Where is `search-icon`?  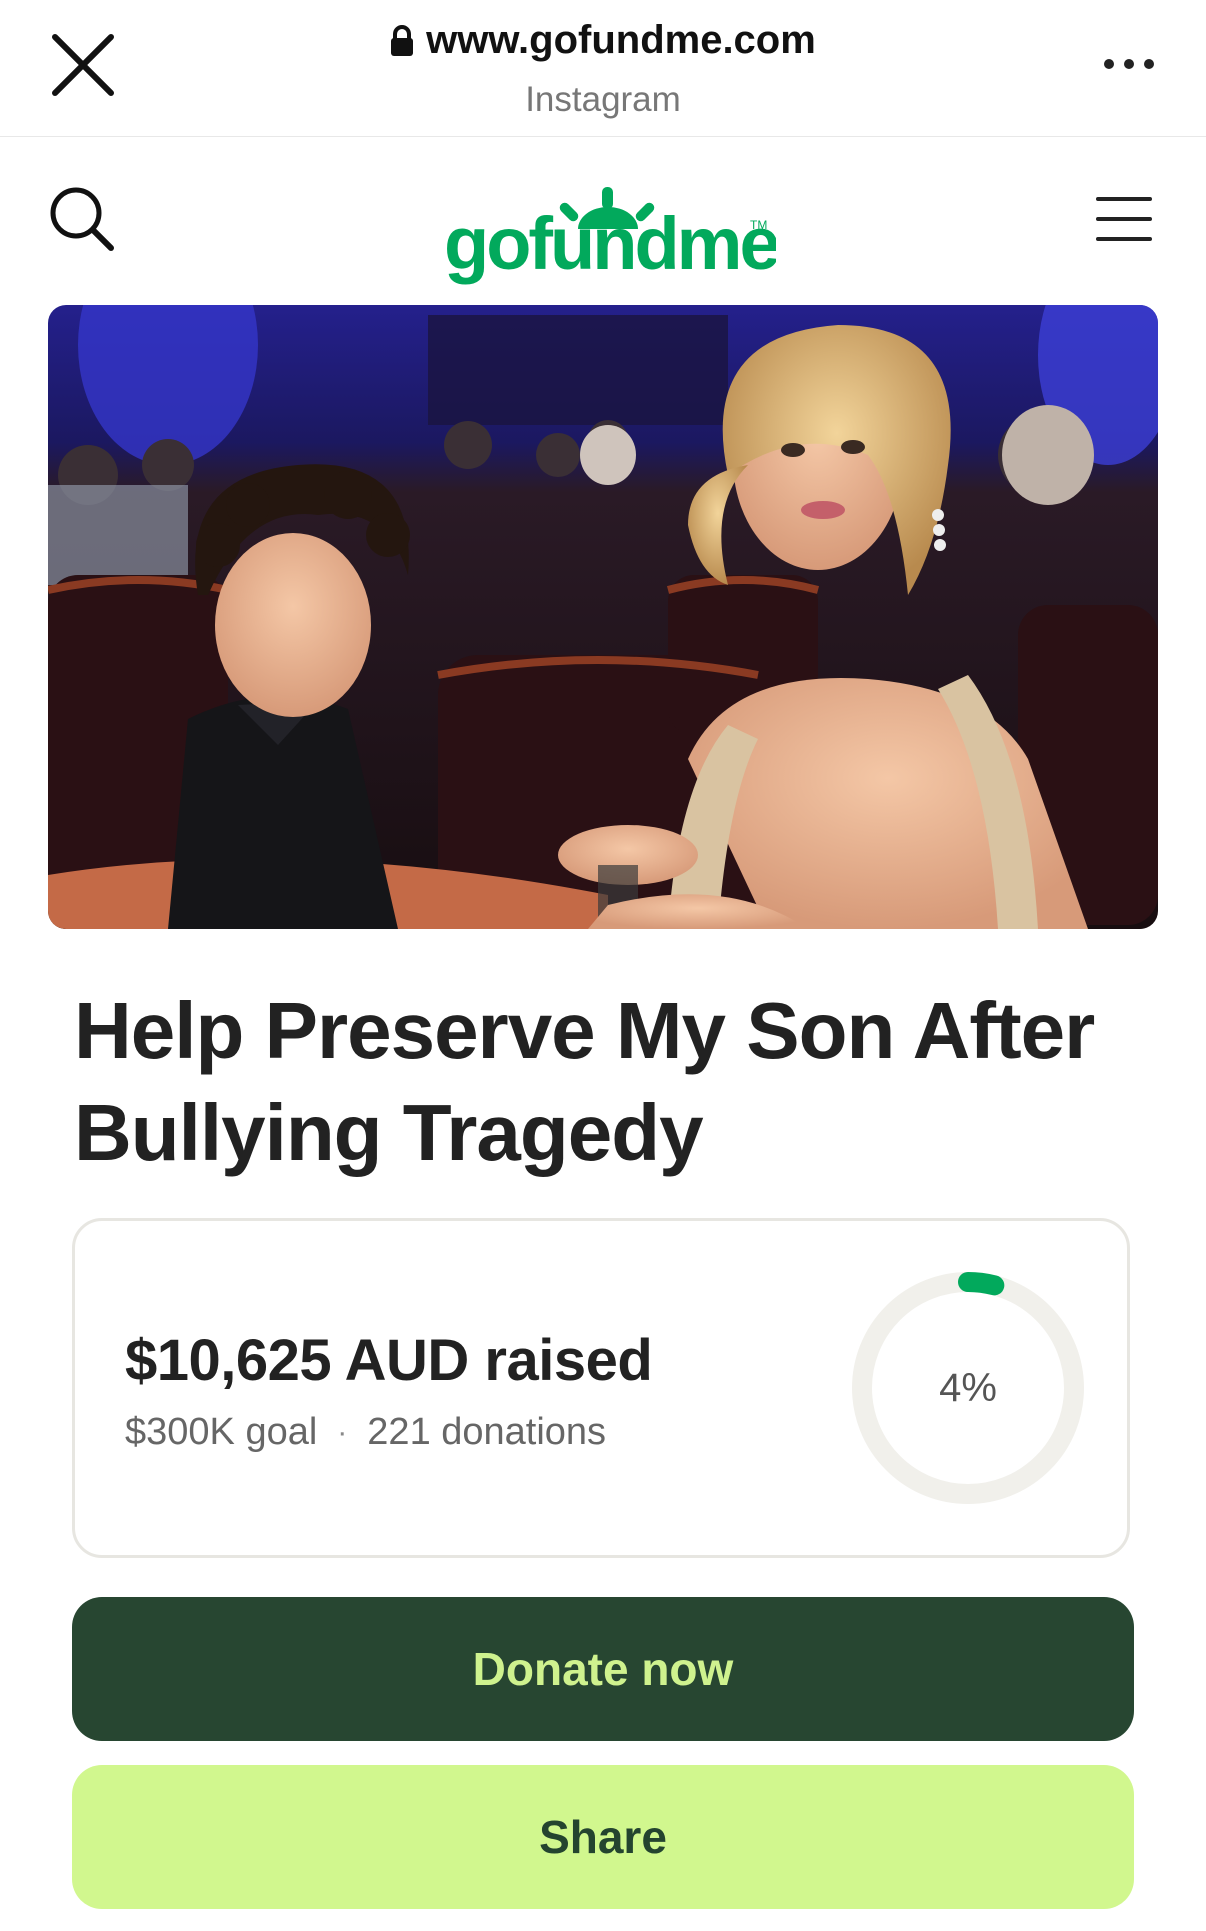 search-icon is located at coordinates (82, 219).